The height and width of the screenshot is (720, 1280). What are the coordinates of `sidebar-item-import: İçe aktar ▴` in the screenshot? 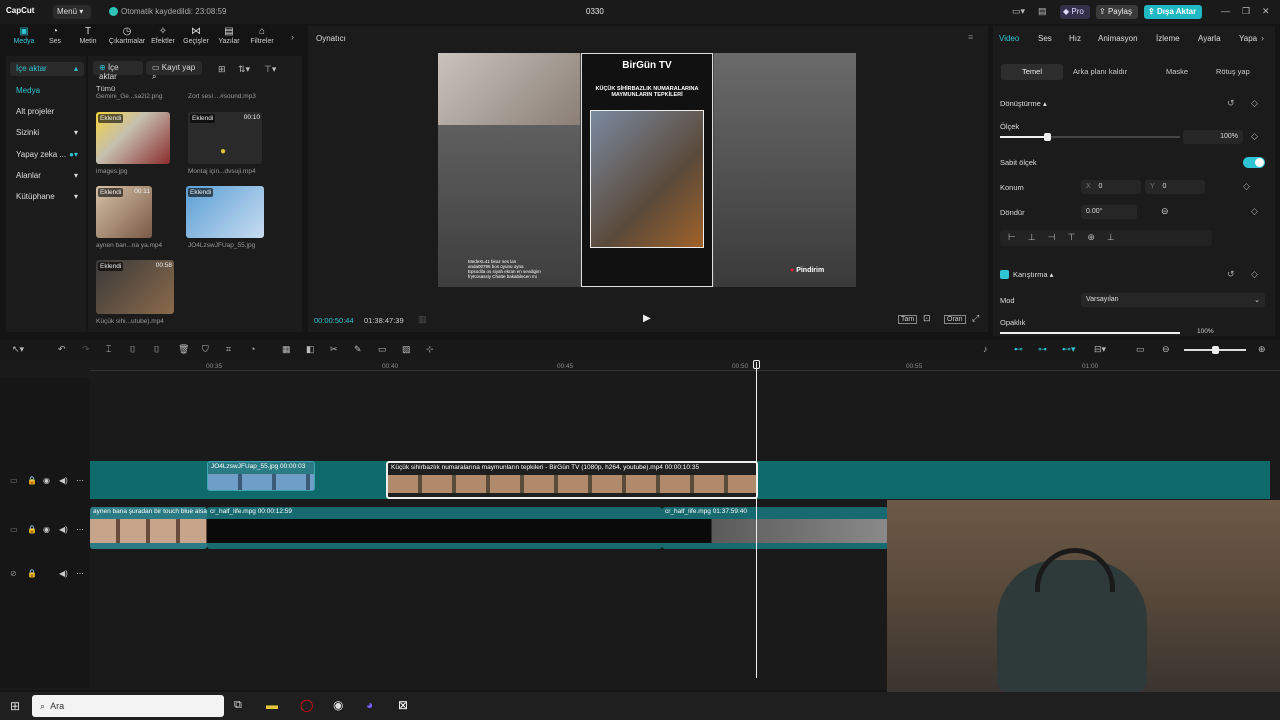 It's located at (47, 69).